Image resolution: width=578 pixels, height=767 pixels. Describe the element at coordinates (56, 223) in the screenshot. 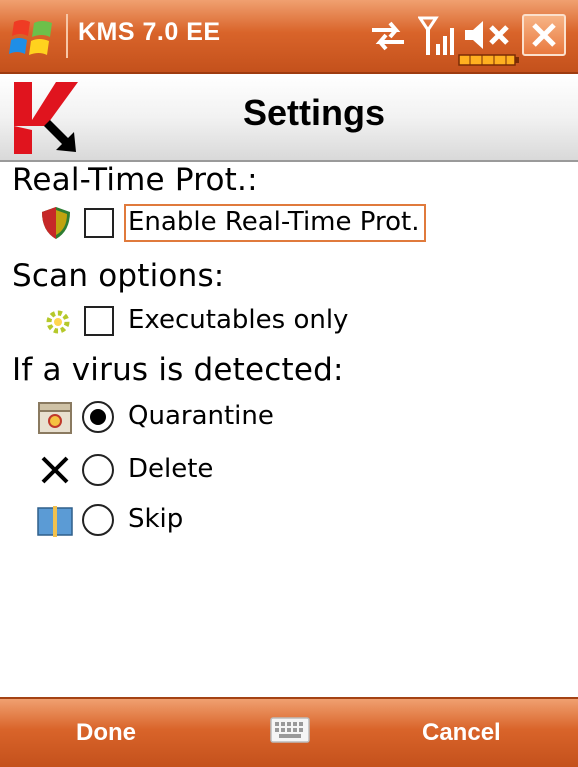

I see `shield-icon` at that location.